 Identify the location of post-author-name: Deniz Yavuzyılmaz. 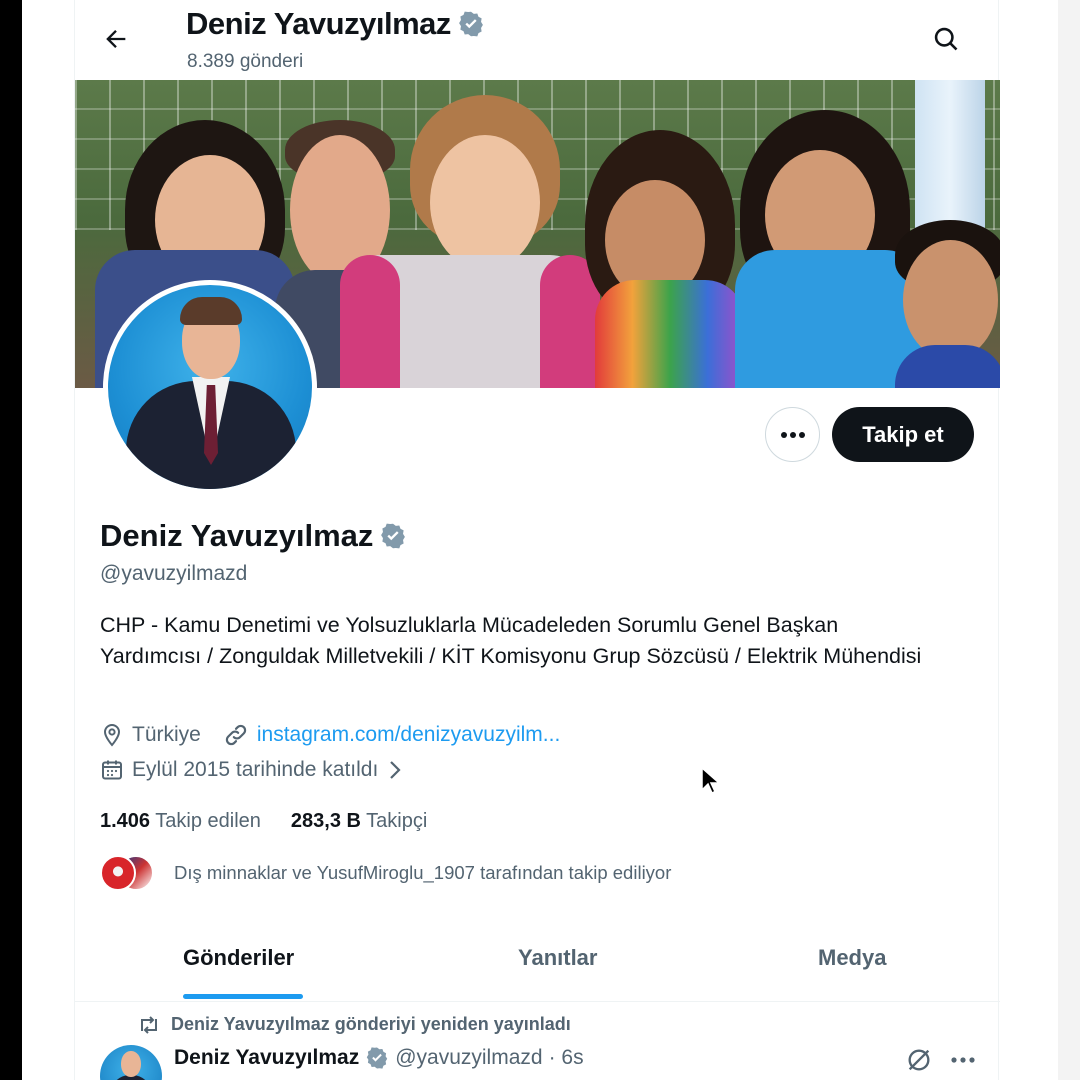
(266, 1058).